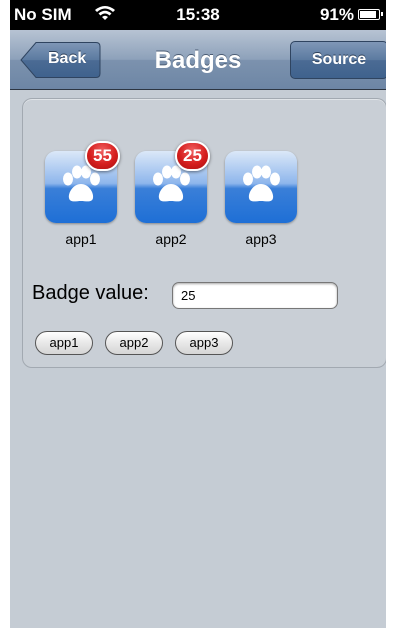 The height and width of the screenshot is (628, 396). What do you see at coordinates (255, 295) in the screenshot?
I see `badge-value-input` at bounding box center [255, 295].